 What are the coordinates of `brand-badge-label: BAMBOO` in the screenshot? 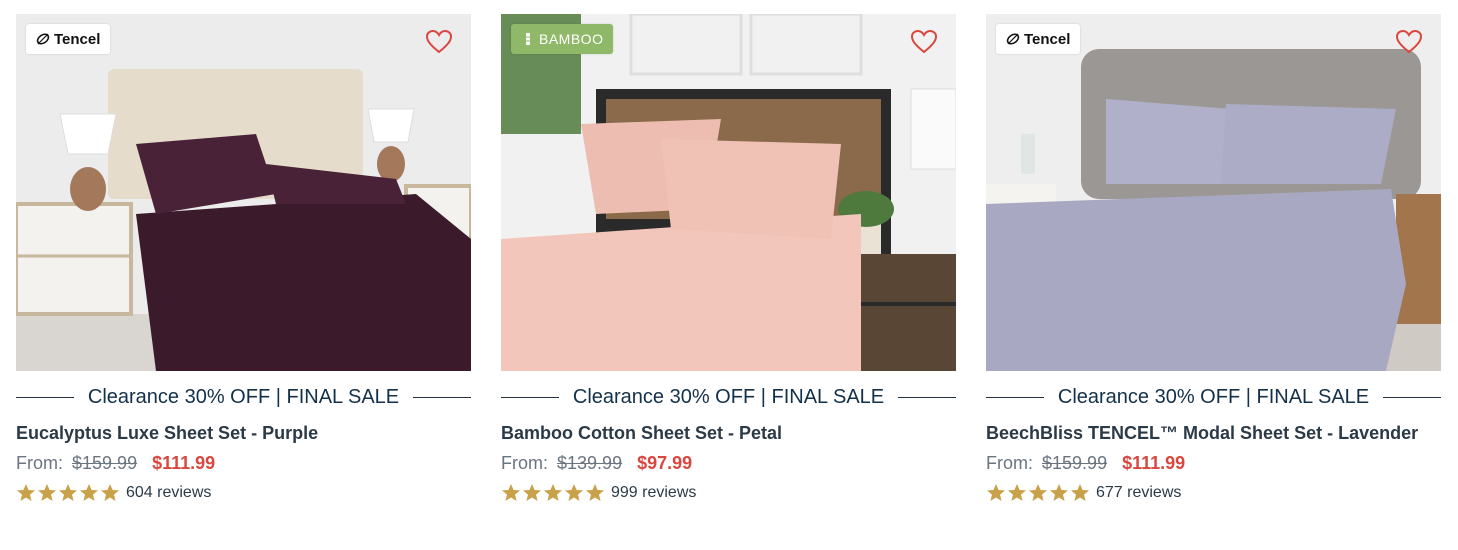 It's located at (571, 39).